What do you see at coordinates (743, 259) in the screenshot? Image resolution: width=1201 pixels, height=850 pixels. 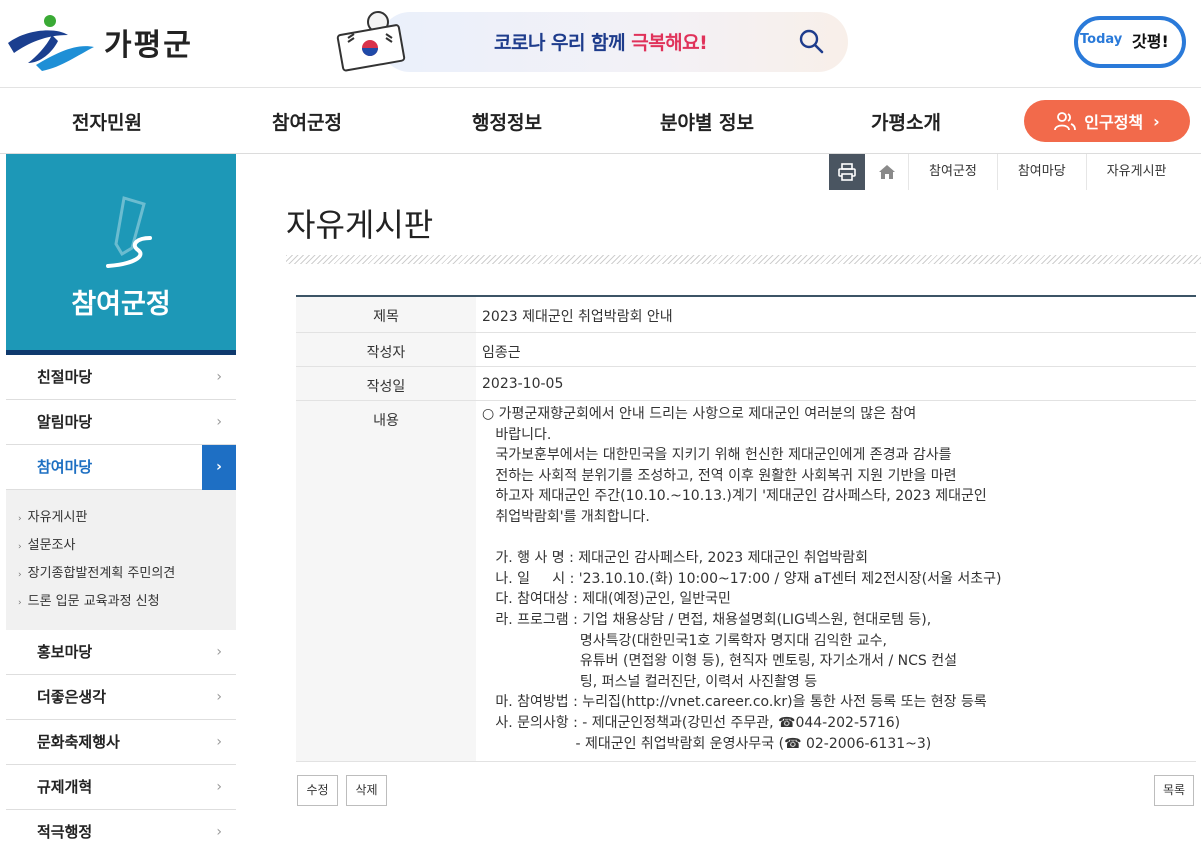 I see `title-divider` at bounding box center [743, 259].